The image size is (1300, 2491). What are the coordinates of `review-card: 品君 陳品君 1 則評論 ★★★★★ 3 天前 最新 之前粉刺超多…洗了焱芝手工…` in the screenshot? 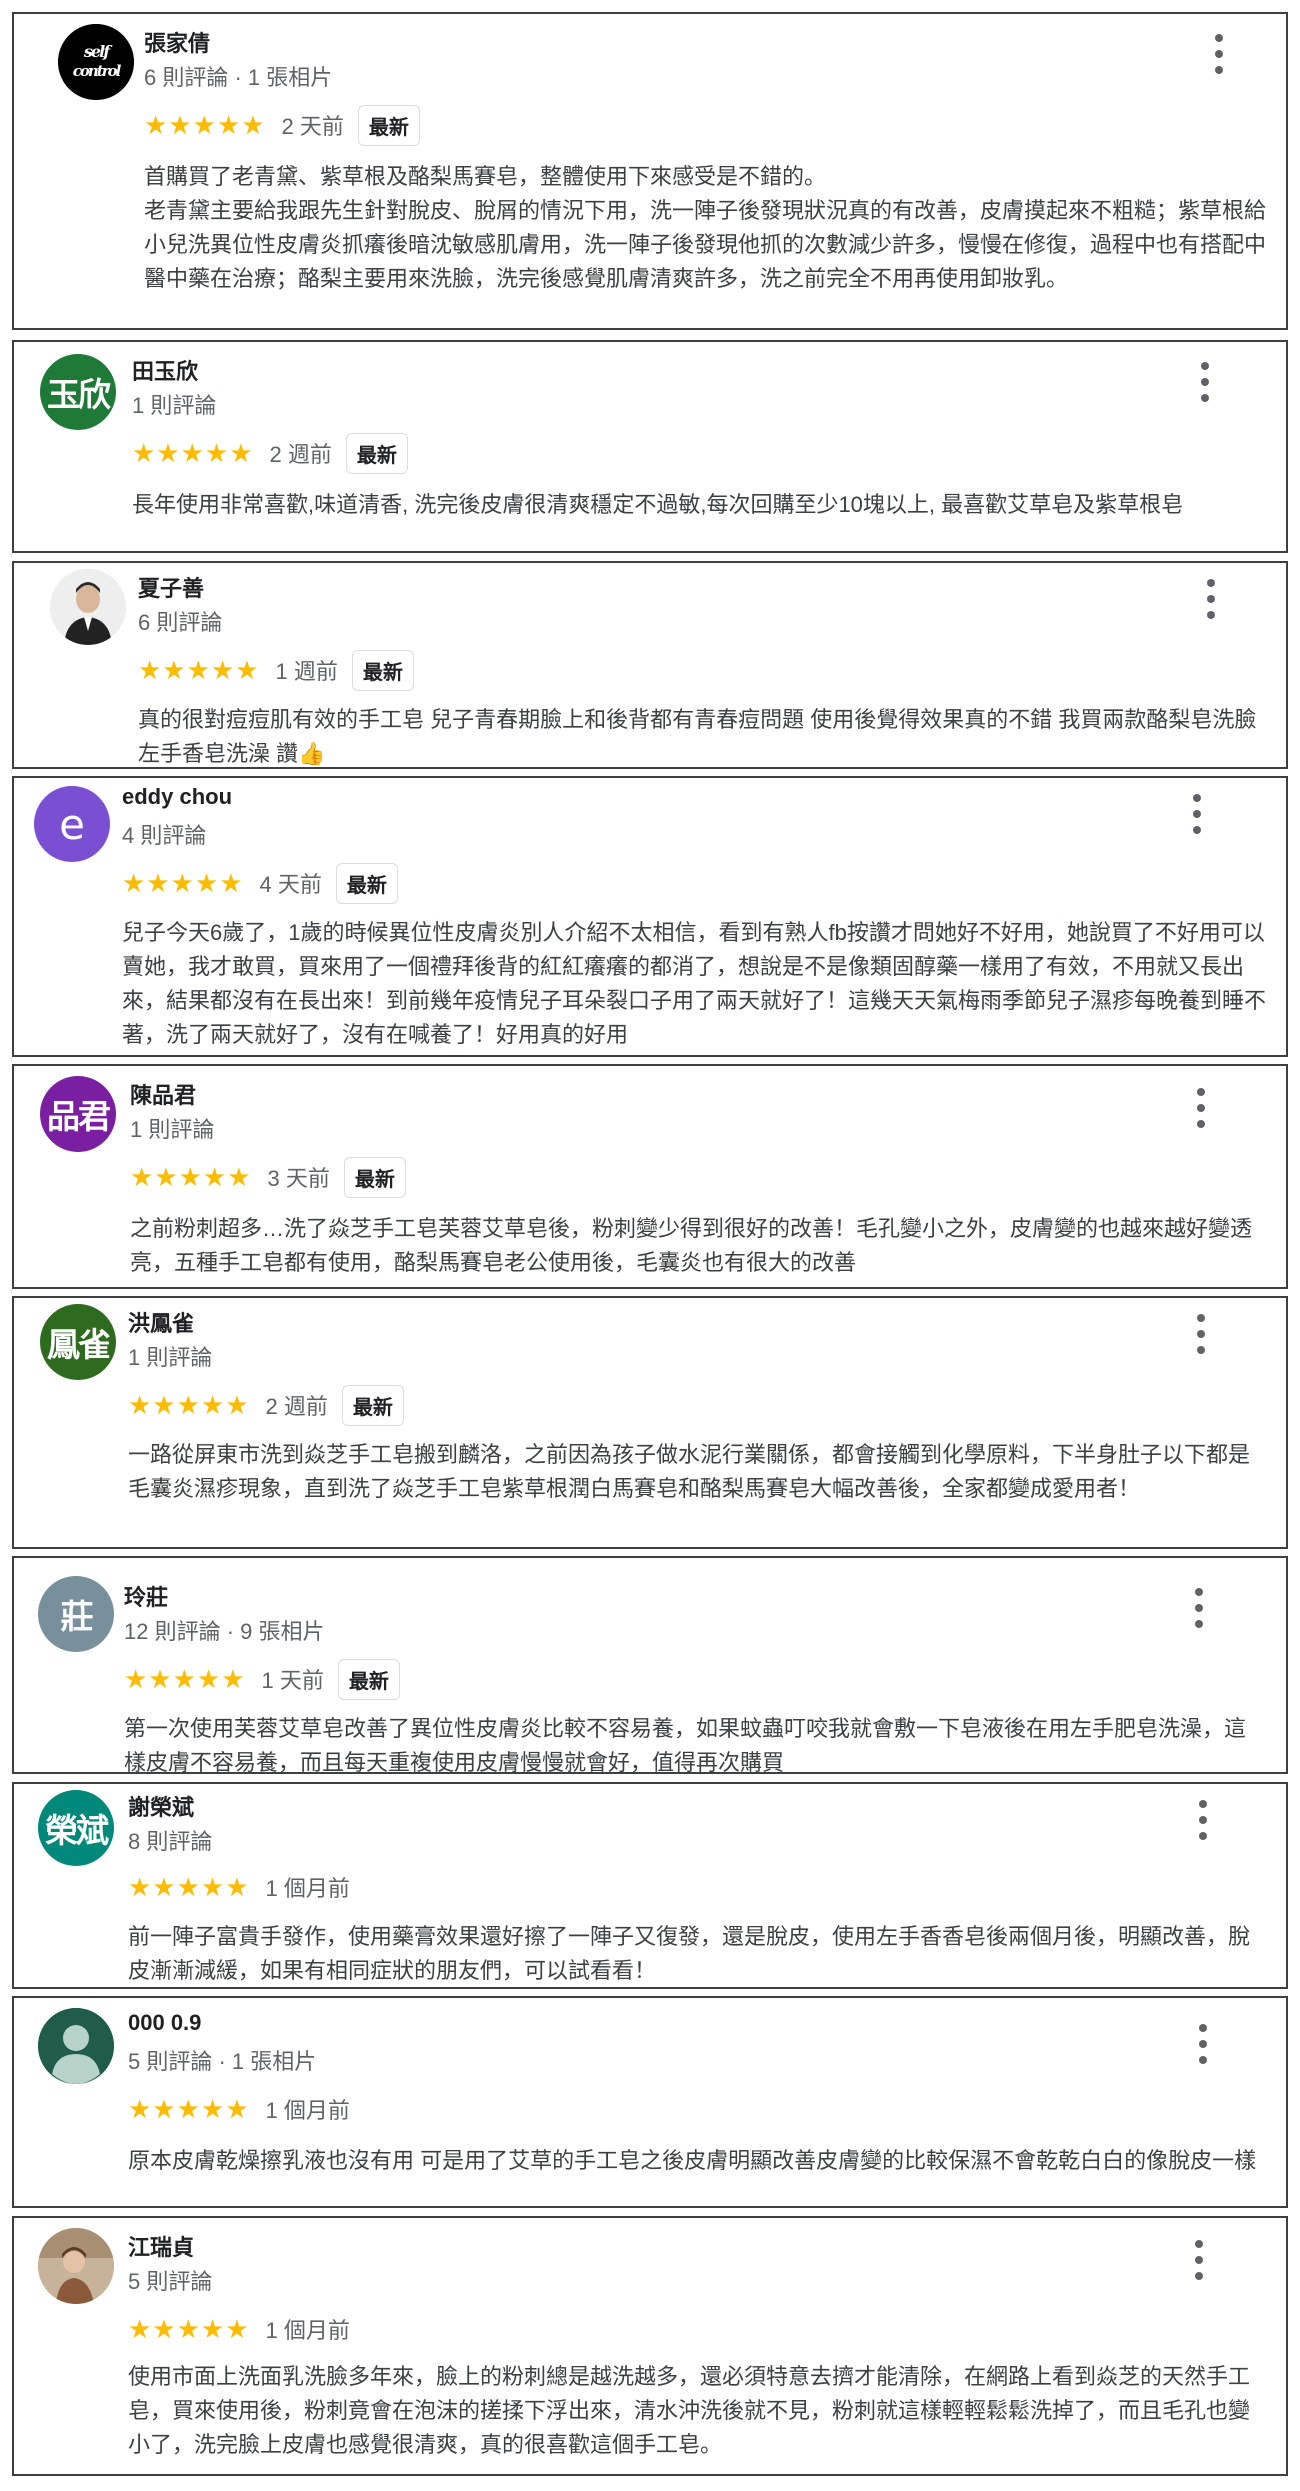 It's located at (650, 1176).